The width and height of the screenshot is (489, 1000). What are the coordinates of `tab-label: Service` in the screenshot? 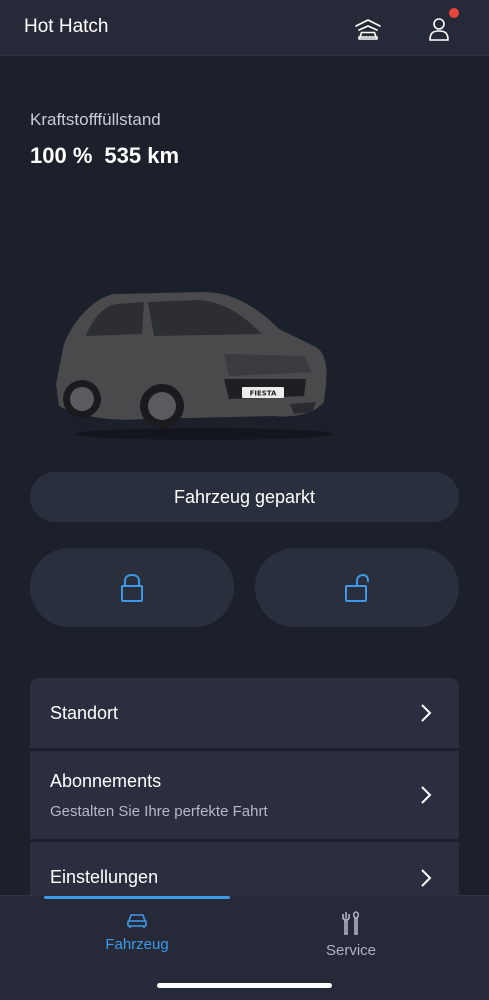 It's located at (351, 950).